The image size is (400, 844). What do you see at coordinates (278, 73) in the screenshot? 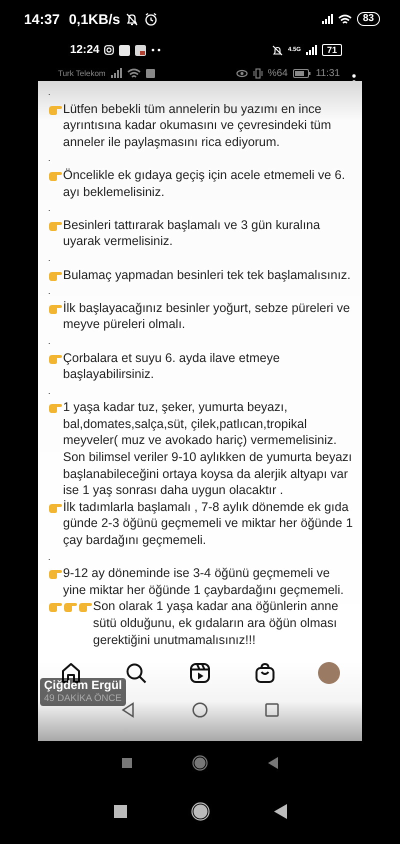
I see `battery-percent: %64` at bounding box center [278, 73].